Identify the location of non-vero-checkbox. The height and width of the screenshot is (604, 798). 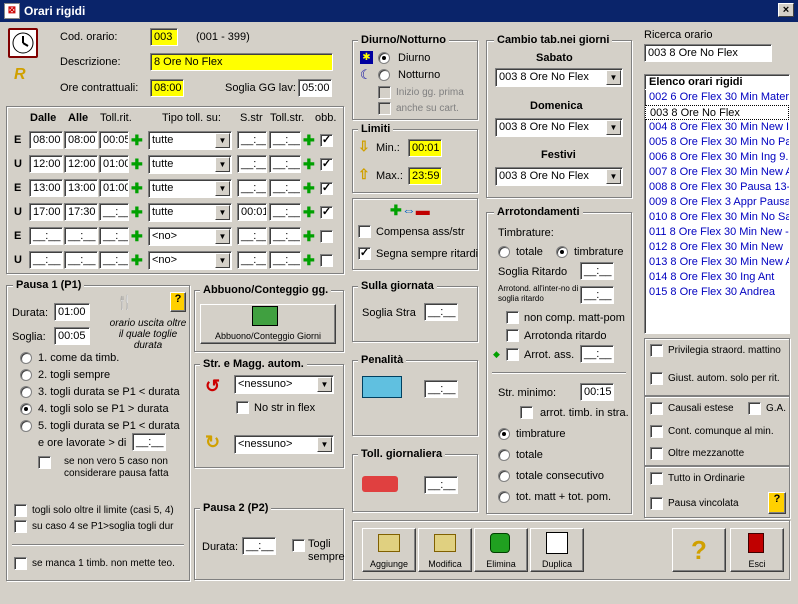
(44, 462).